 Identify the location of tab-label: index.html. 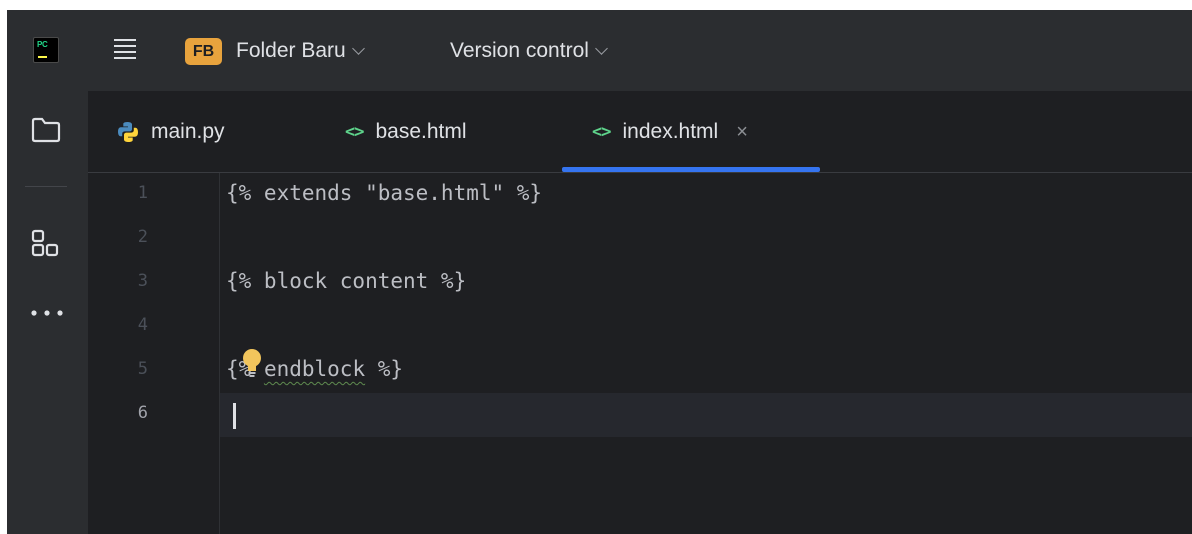
(670, 131).